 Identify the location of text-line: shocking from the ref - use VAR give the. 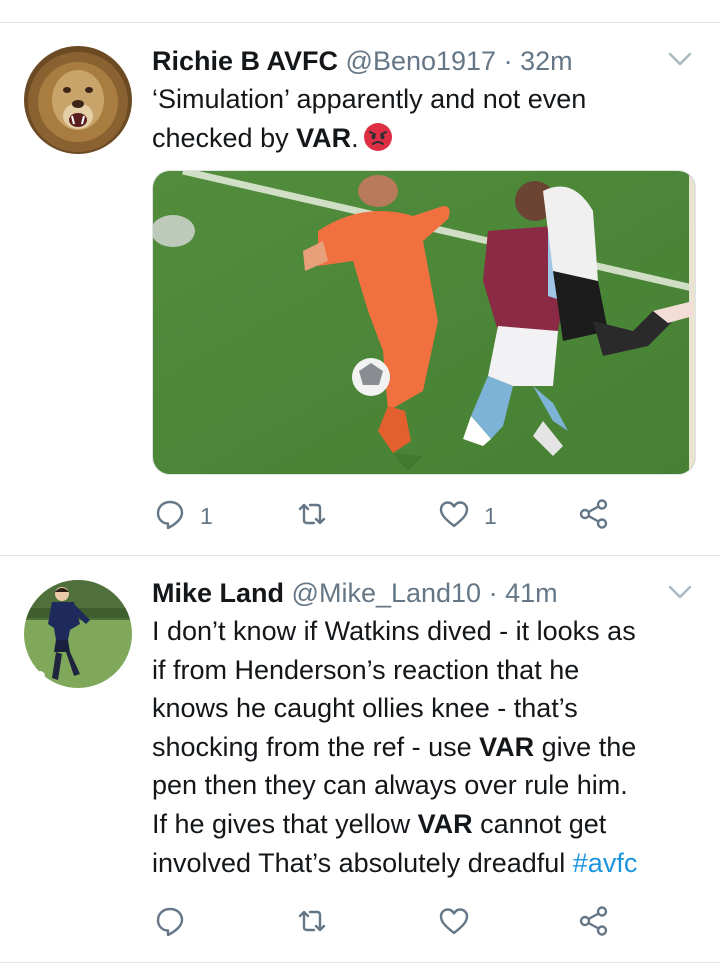
(423, 747).